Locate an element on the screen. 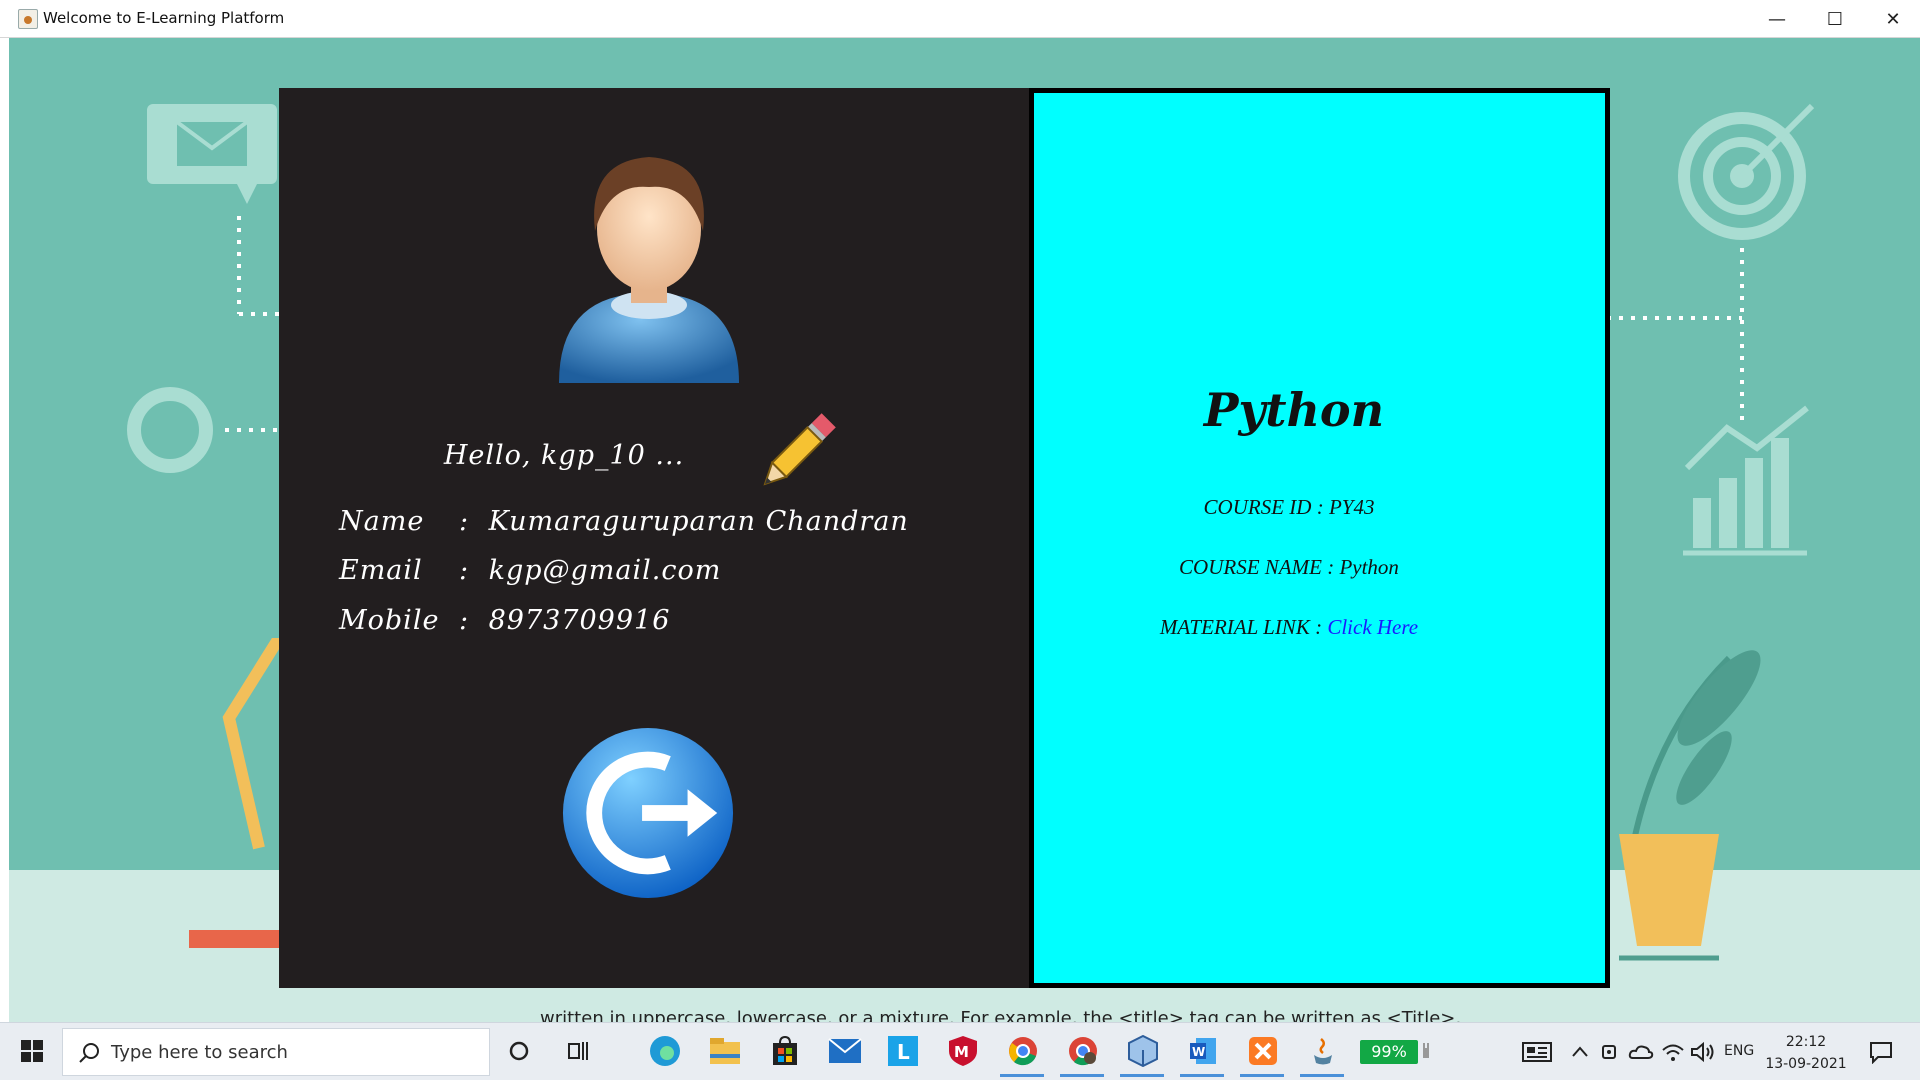 This screenshot has width=1920, height=1080. cortana-icon is located at coordinates (519, 1051).